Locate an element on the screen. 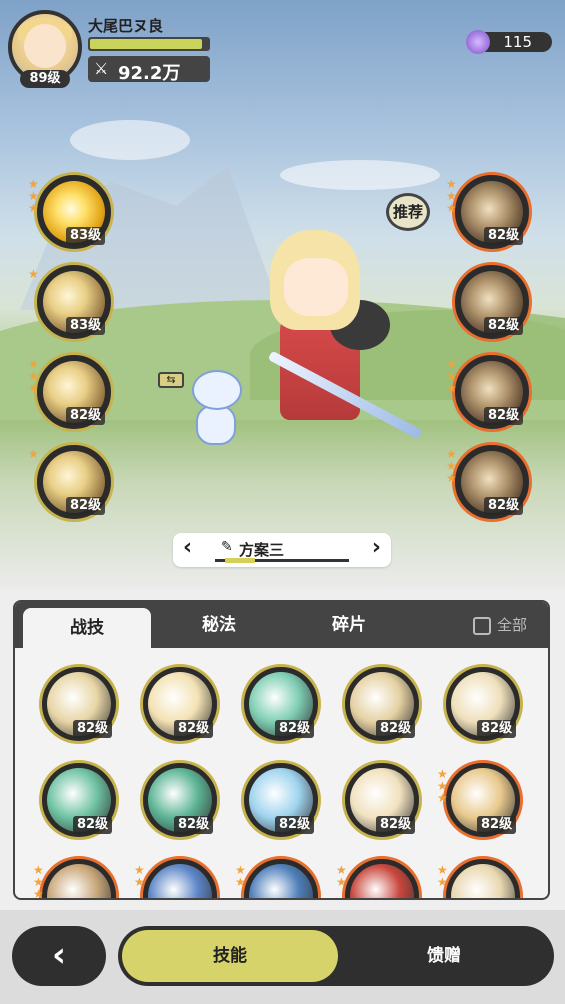 The height and width of the screenshot is (1004, 565). tab-gift: 馈赠 is located at coordinates (444, 956).